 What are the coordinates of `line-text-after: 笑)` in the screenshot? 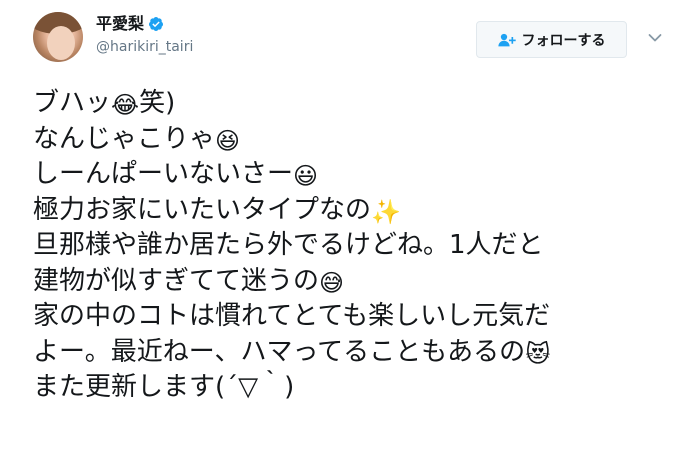 It's located at (157, 103).